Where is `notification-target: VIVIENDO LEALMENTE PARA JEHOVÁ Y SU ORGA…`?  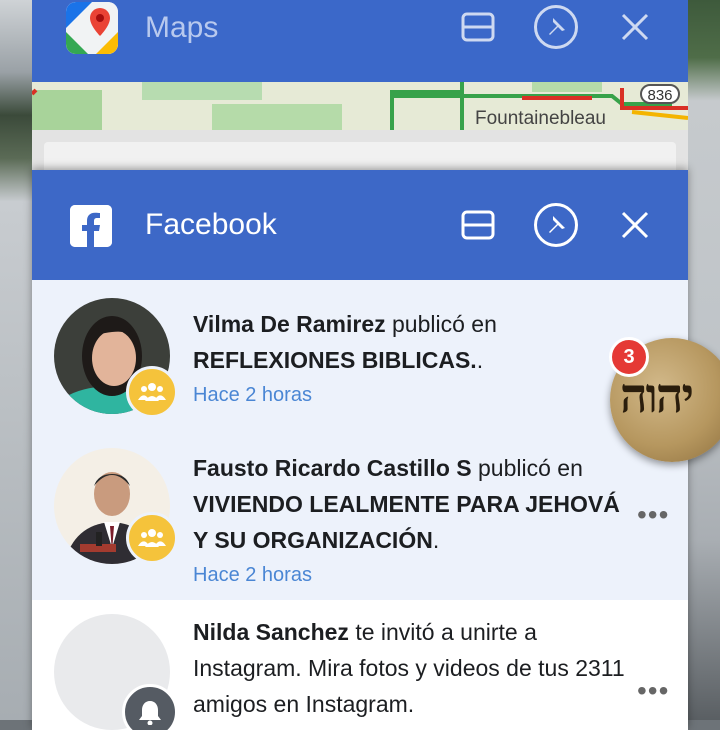
notification-target: VIVIENDO LEALMENTE PARA JEHOVÁ Y SU ORGA… is located at coordinates (406, 522).